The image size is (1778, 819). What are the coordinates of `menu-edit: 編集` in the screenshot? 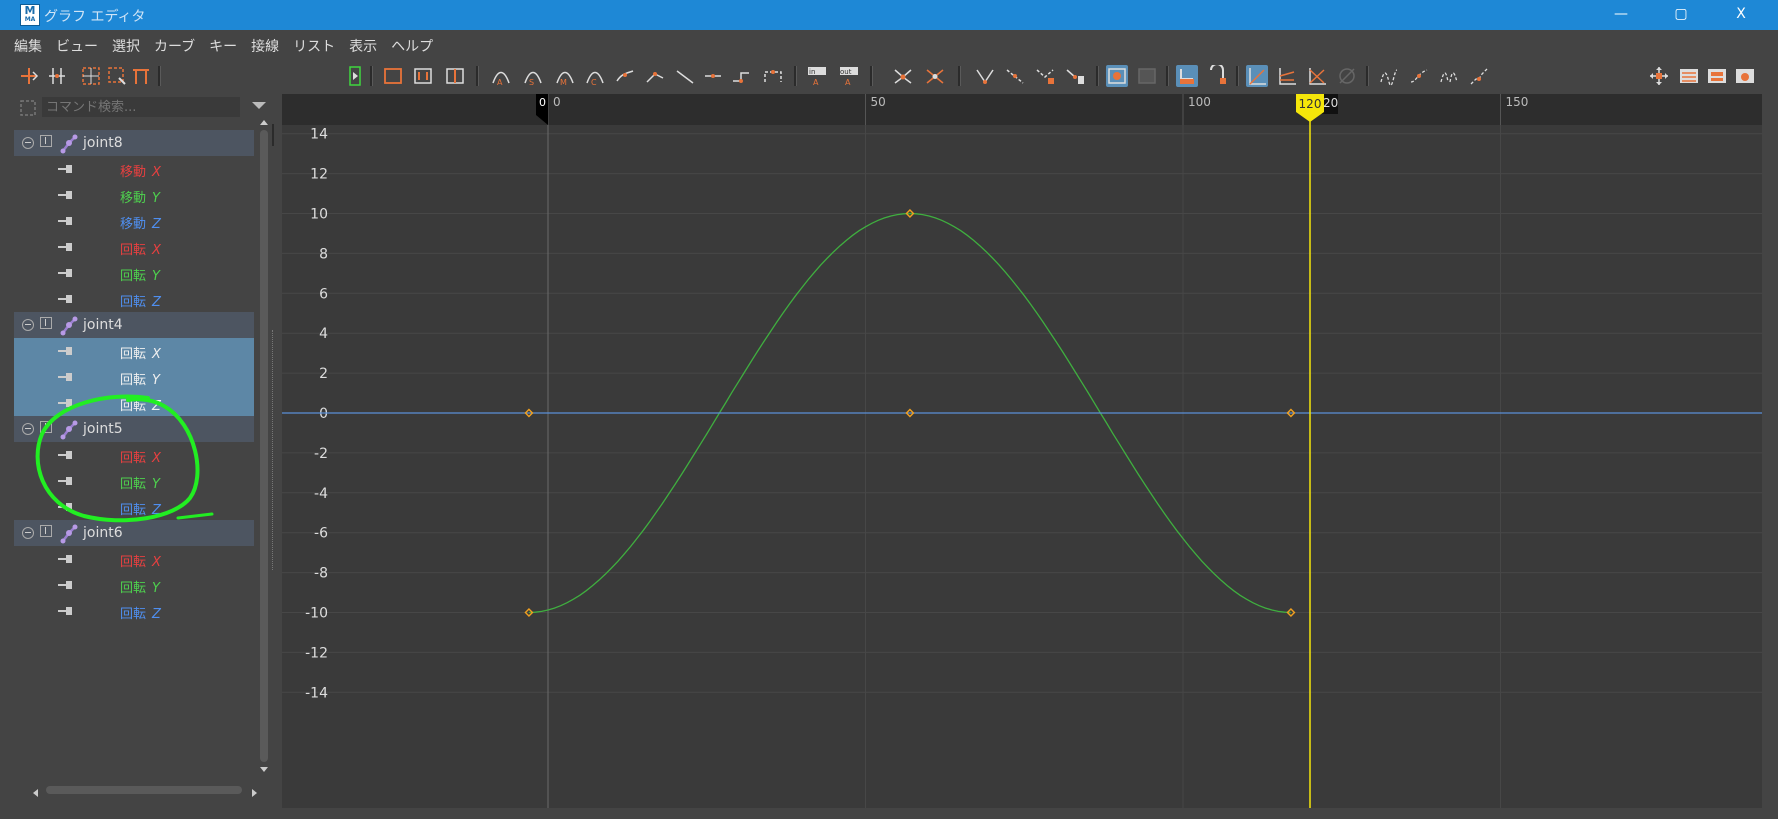 It's located at (28, 47).